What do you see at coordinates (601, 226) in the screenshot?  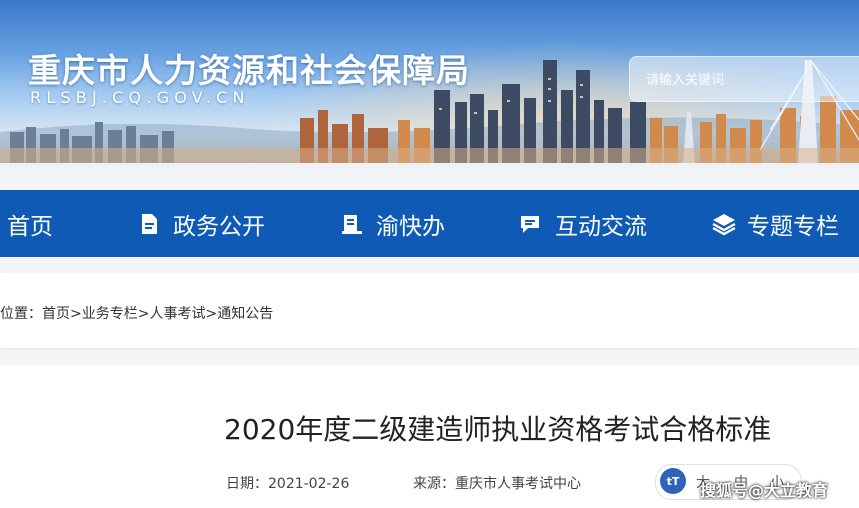 I see `nav-label: 互动交流` at bounding box center [601, 226].